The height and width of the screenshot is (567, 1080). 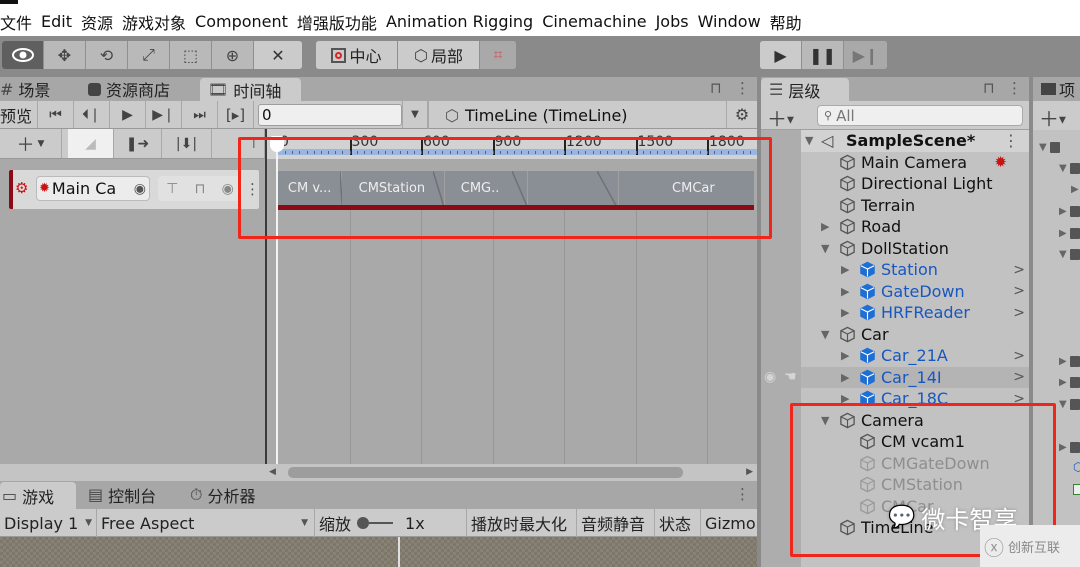 I want to click on tab-scene: # 场景, so click(x=40, y=89).